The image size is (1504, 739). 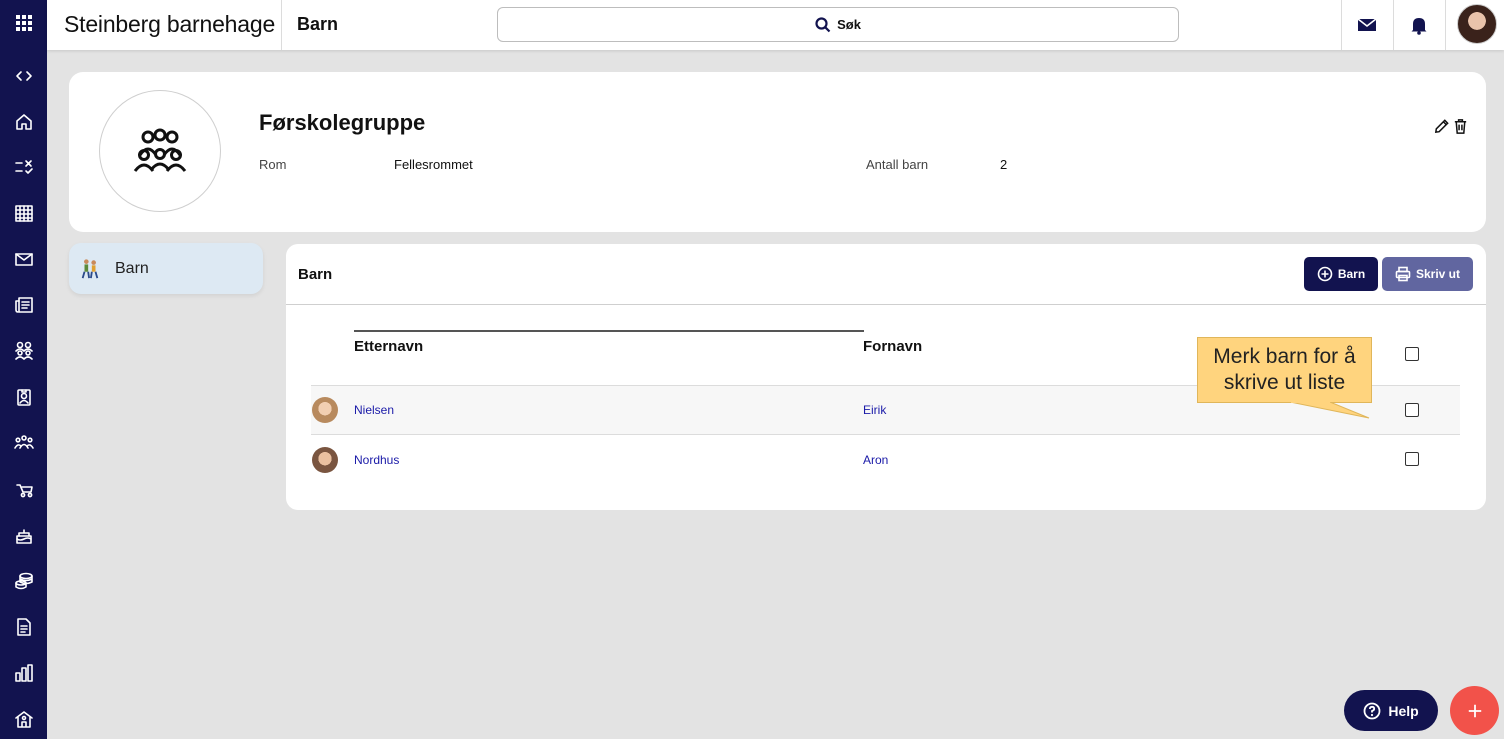 What do you see at coordinates (1284, 382) in the screenshot?
I see `callout-line-2: skrive ut liste` at bounding box center [1284, 382].